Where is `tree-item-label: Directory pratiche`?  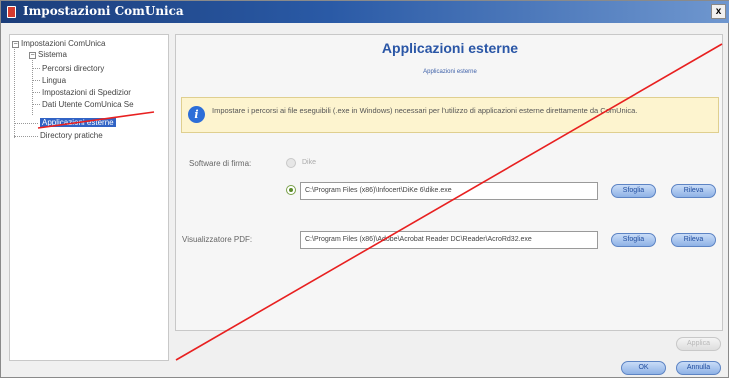
tree-item-label: Directory pratiche is located at coordinates (71, 135).